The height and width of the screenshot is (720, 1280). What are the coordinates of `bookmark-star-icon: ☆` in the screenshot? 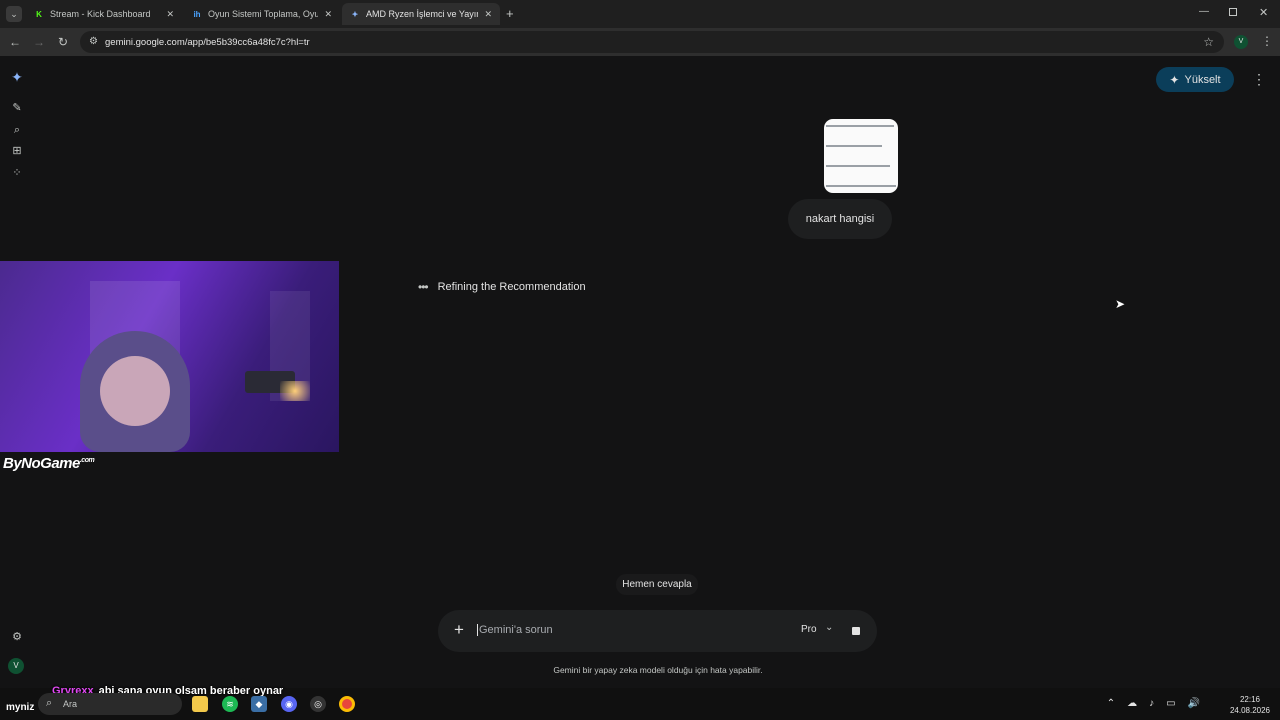 It's located at (1208, 42).